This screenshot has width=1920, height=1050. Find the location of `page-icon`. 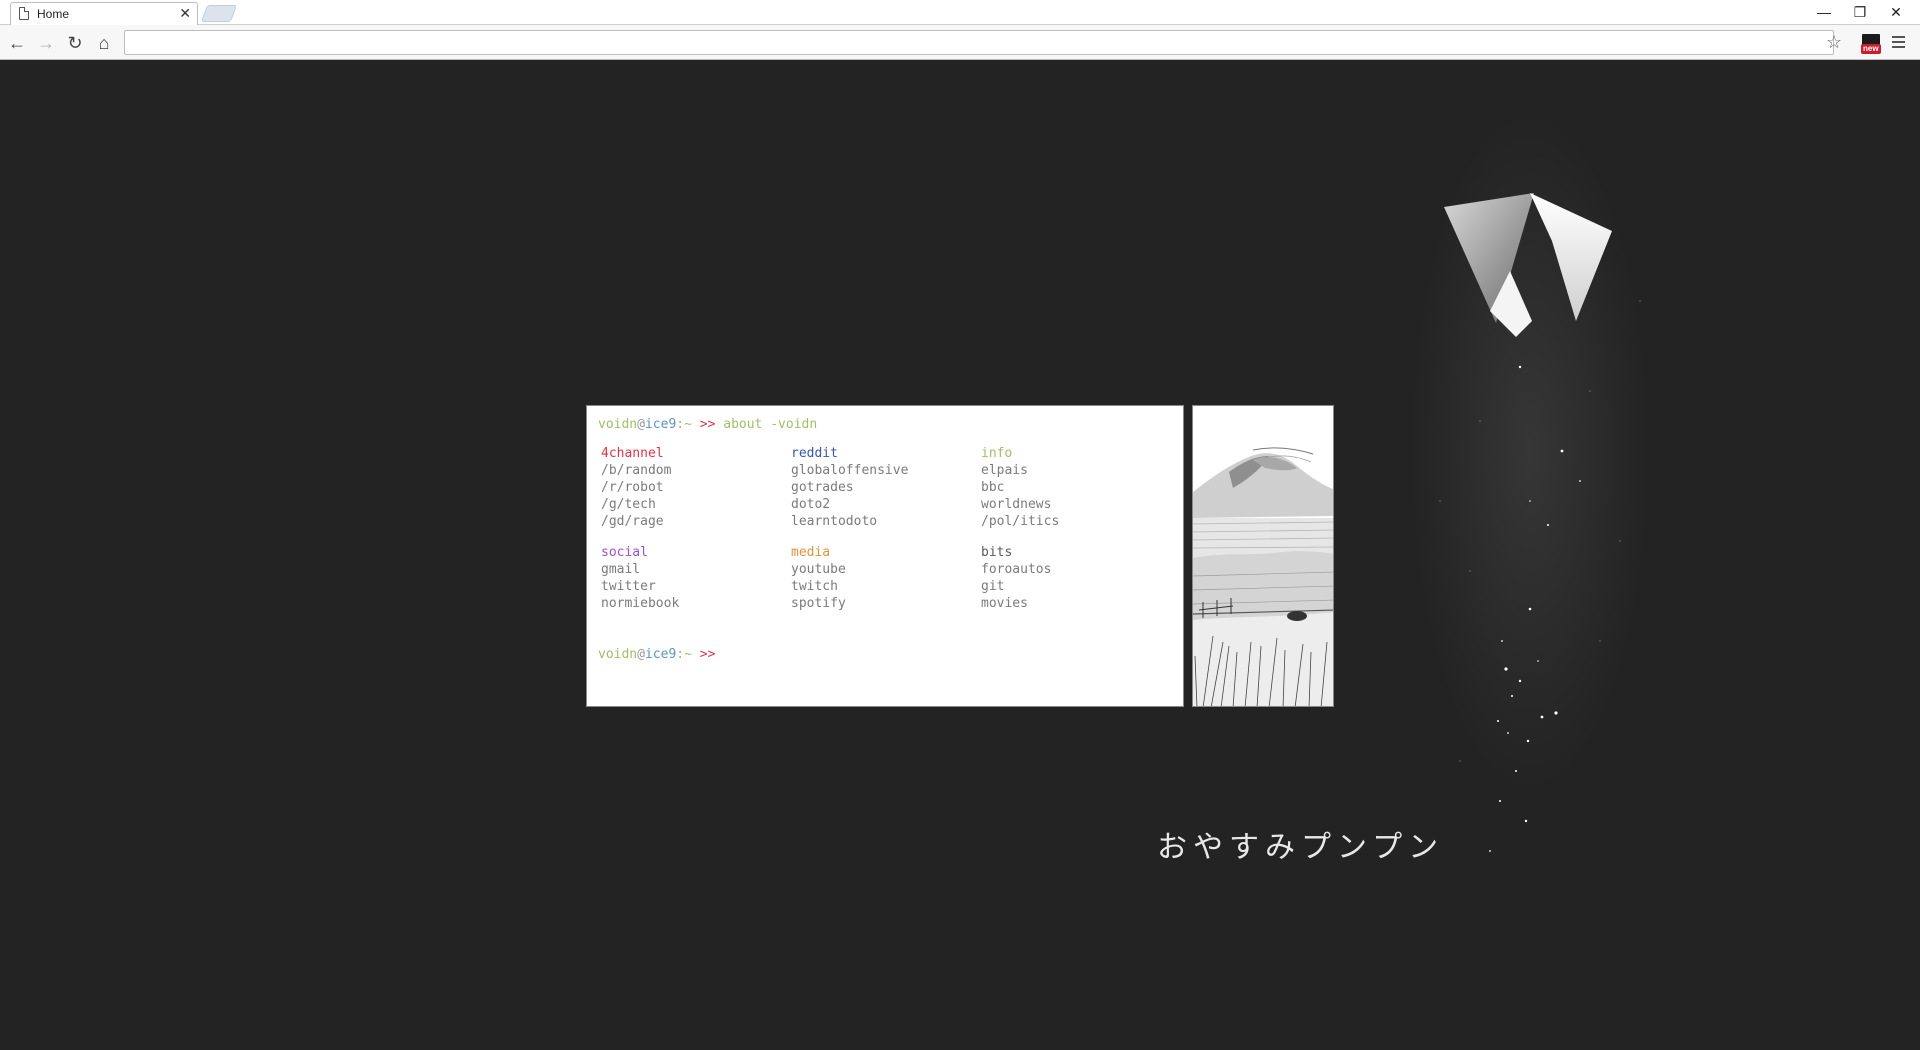

page-icon is located at coordinates (24, 13).